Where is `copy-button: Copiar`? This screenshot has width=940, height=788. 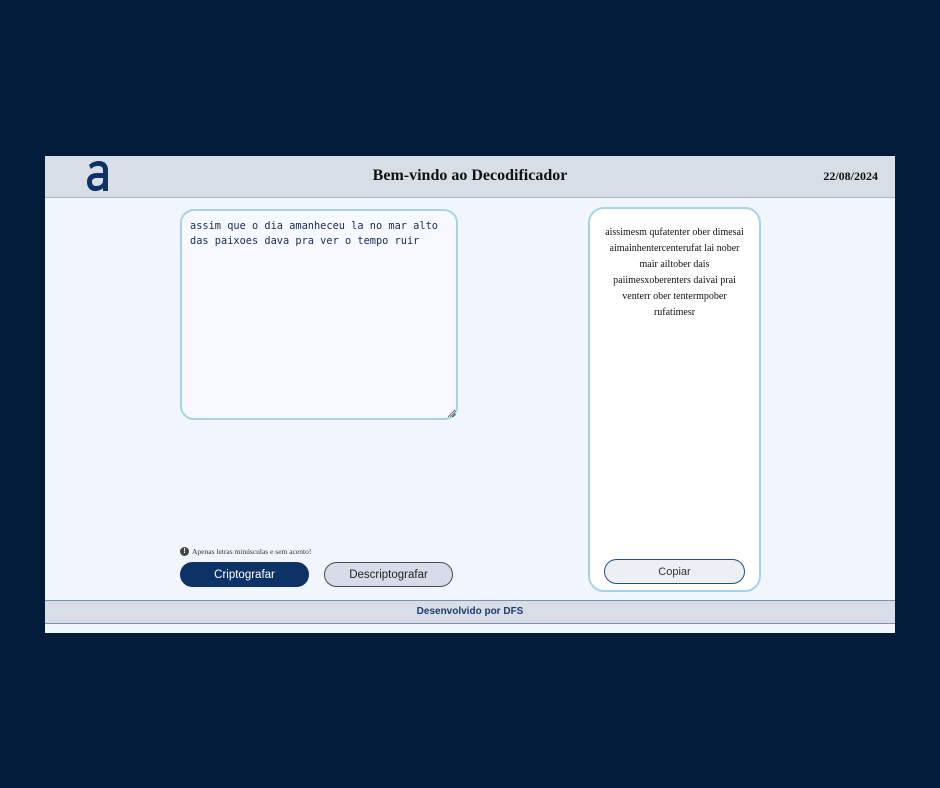
copy-button: Copiar is located at coordinates (674, 571).